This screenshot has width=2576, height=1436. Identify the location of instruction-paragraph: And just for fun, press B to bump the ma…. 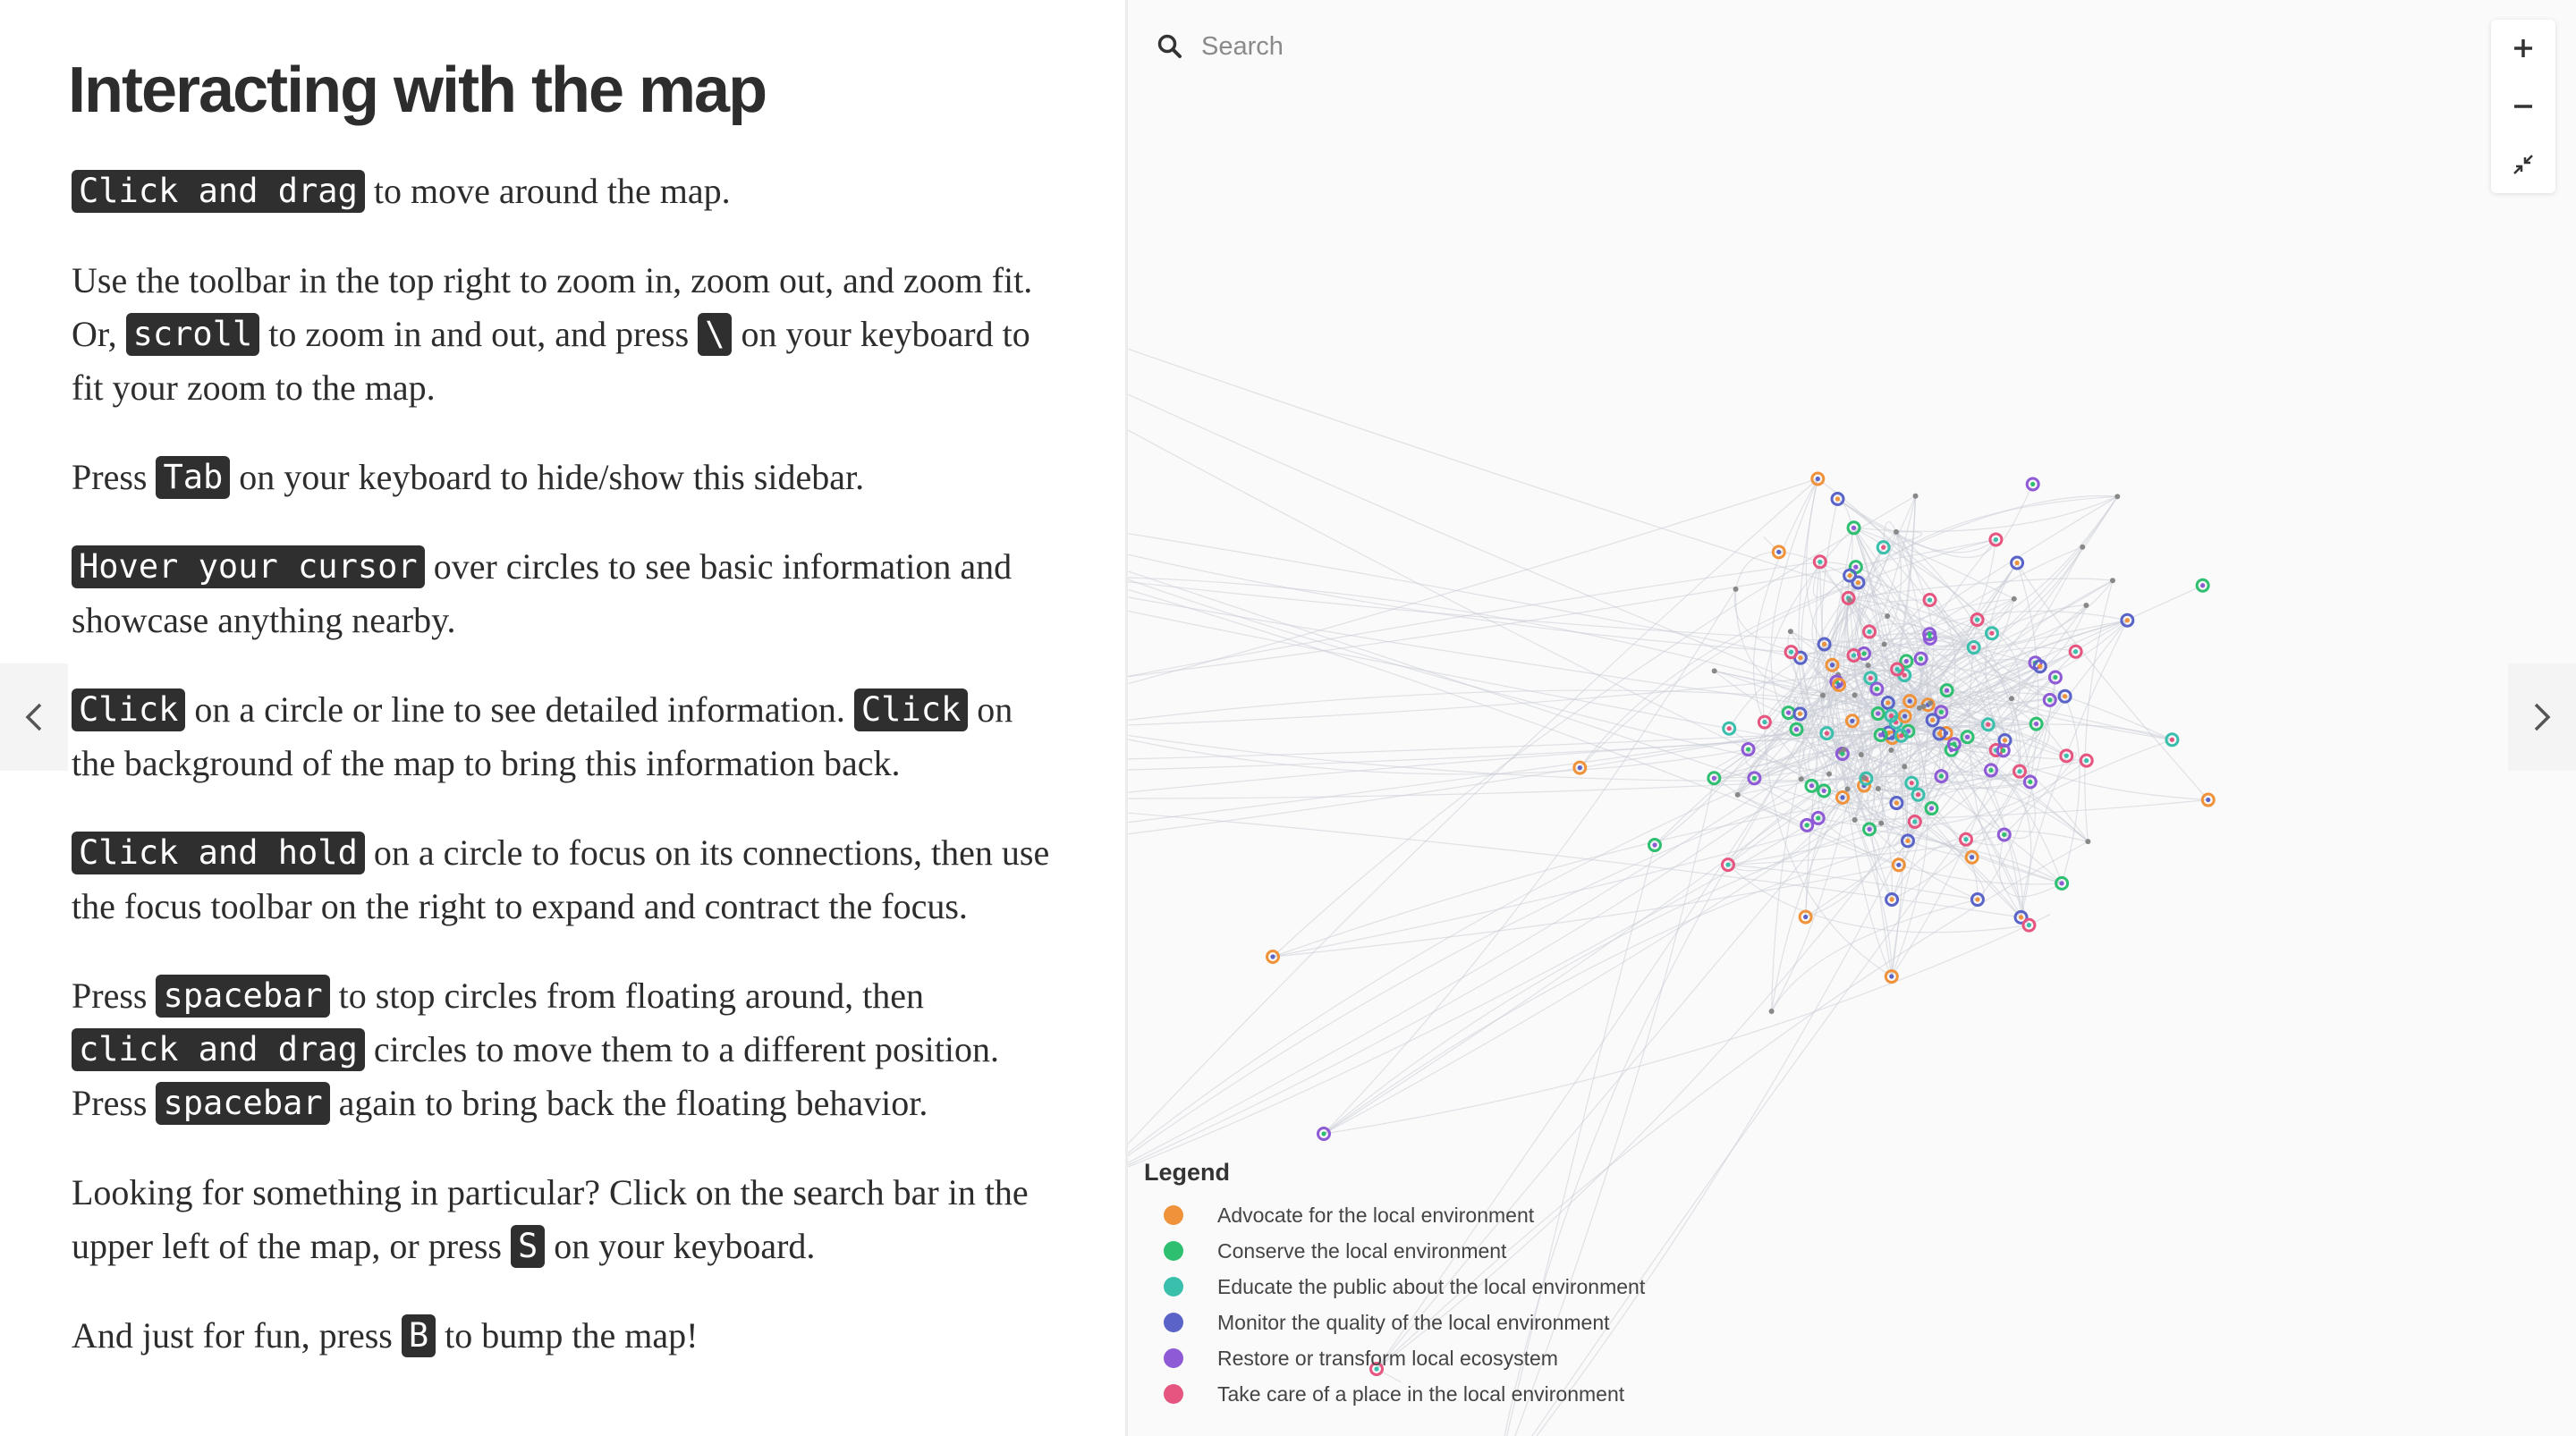
(563, 1336).